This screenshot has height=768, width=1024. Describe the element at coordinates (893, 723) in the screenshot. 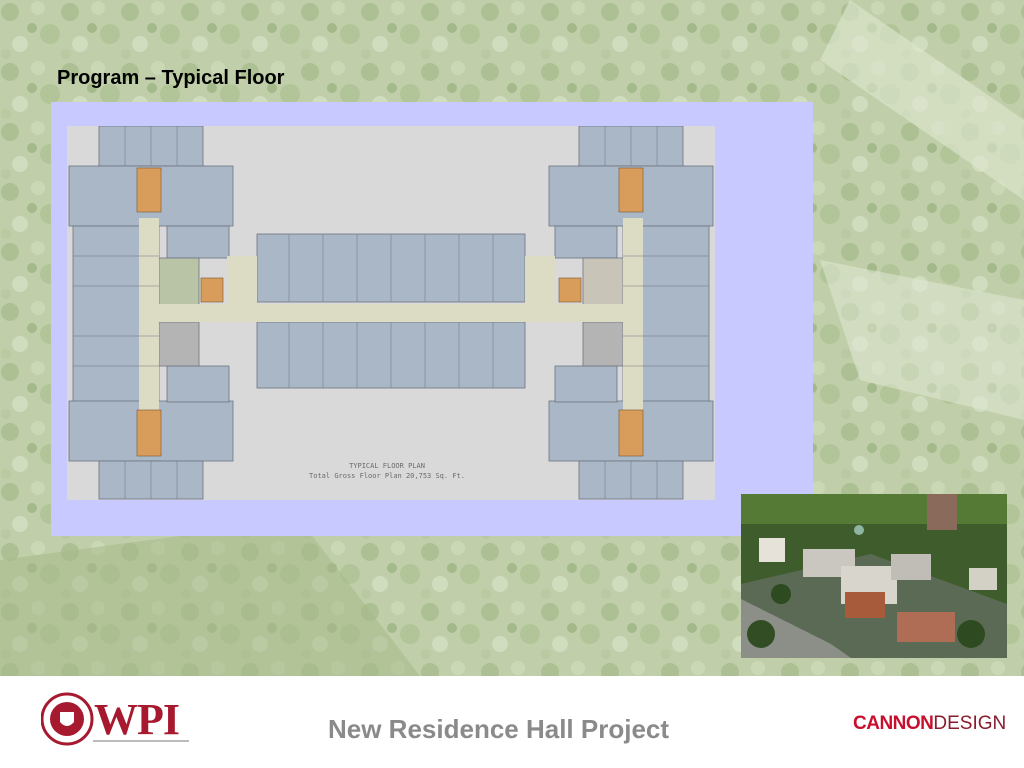

I see `cannon-logo-part1: CANNON` at that location.